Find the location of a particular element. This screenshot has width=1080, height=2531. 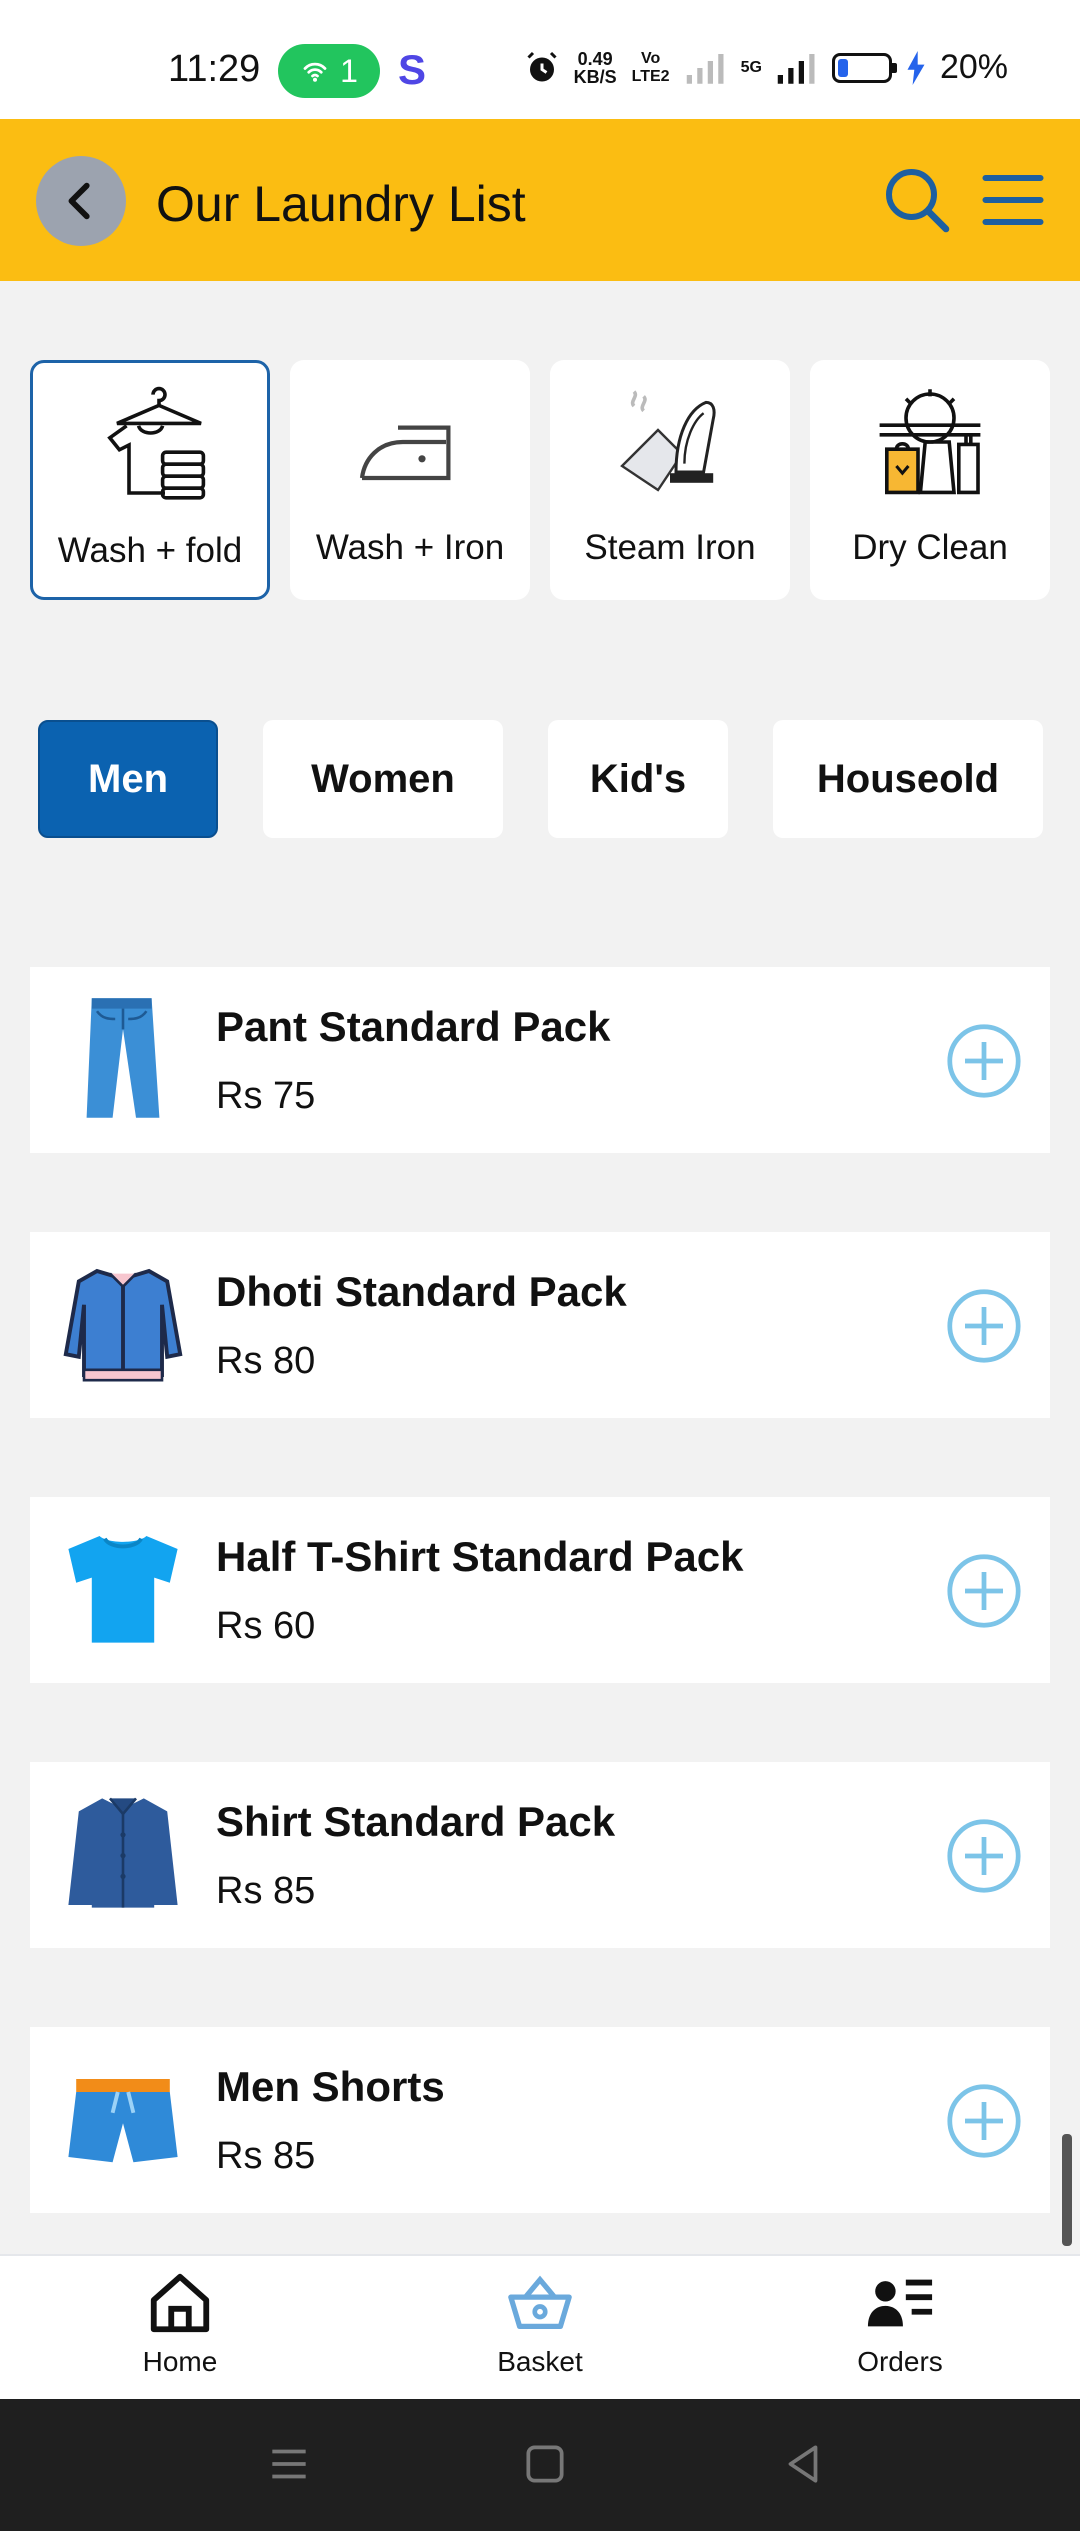

list-item: Half T-Shirt Standard Pack Rs 60 is located at coordinates (540, 1590).